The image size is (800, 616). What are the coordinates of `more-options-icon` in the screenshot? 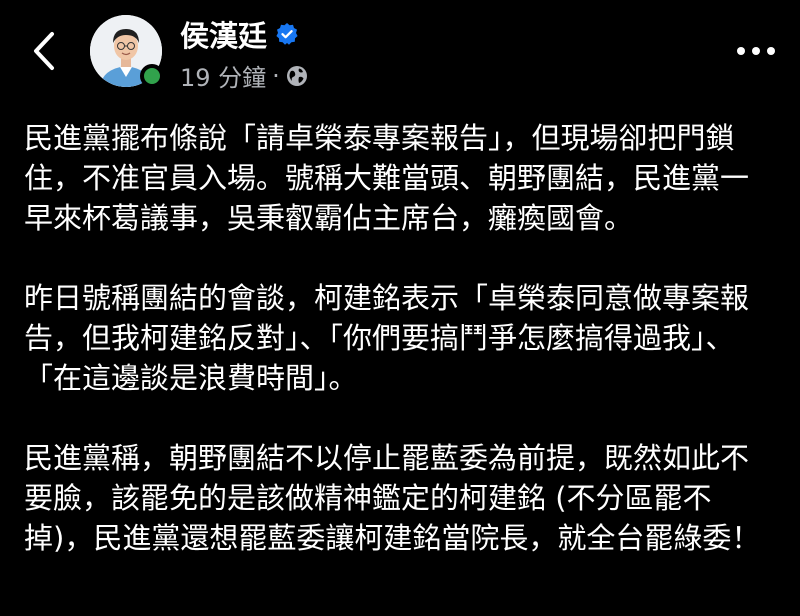 It's located at (756, 51).